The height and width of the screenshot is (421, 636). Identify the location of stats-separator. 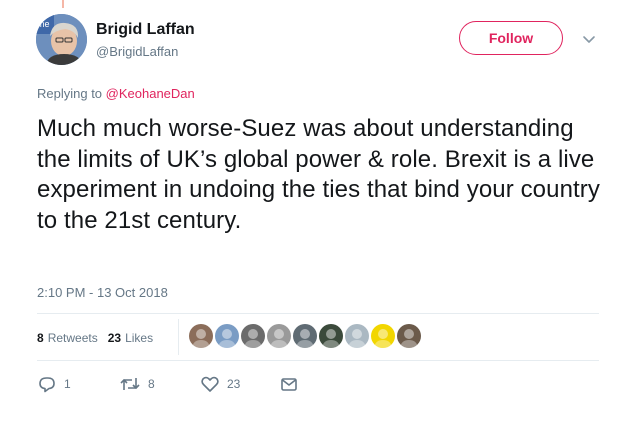
(178, 337).